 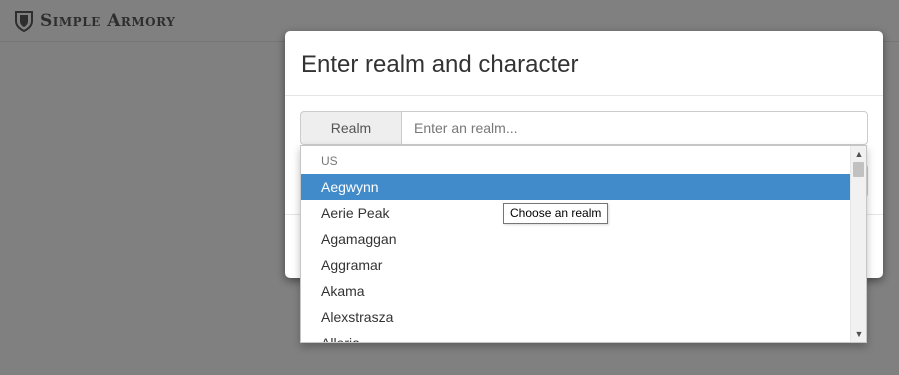 I want to click on realm-tooltip: Choose an realm, so click(x=556, y=213).